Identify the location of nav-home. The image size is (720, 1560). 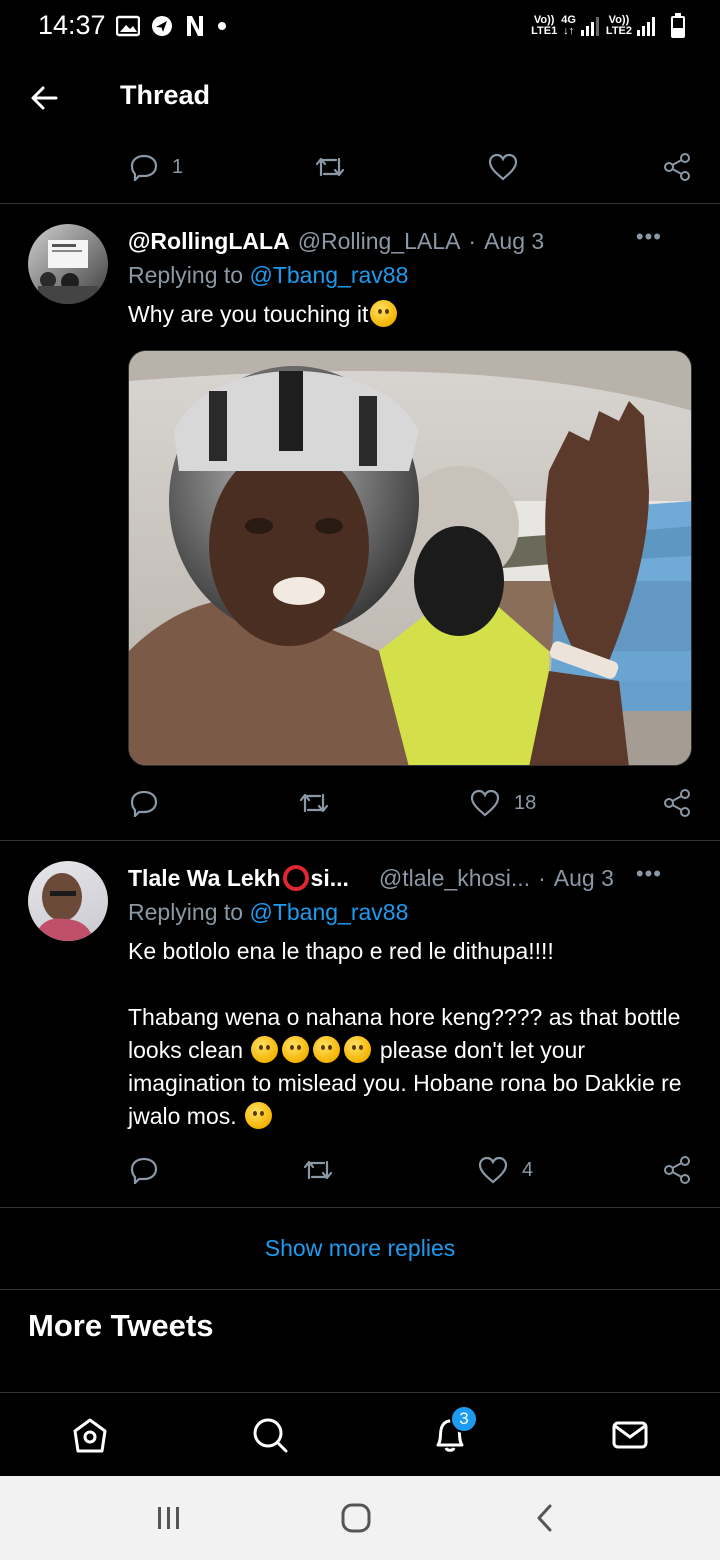
(90, 1435).